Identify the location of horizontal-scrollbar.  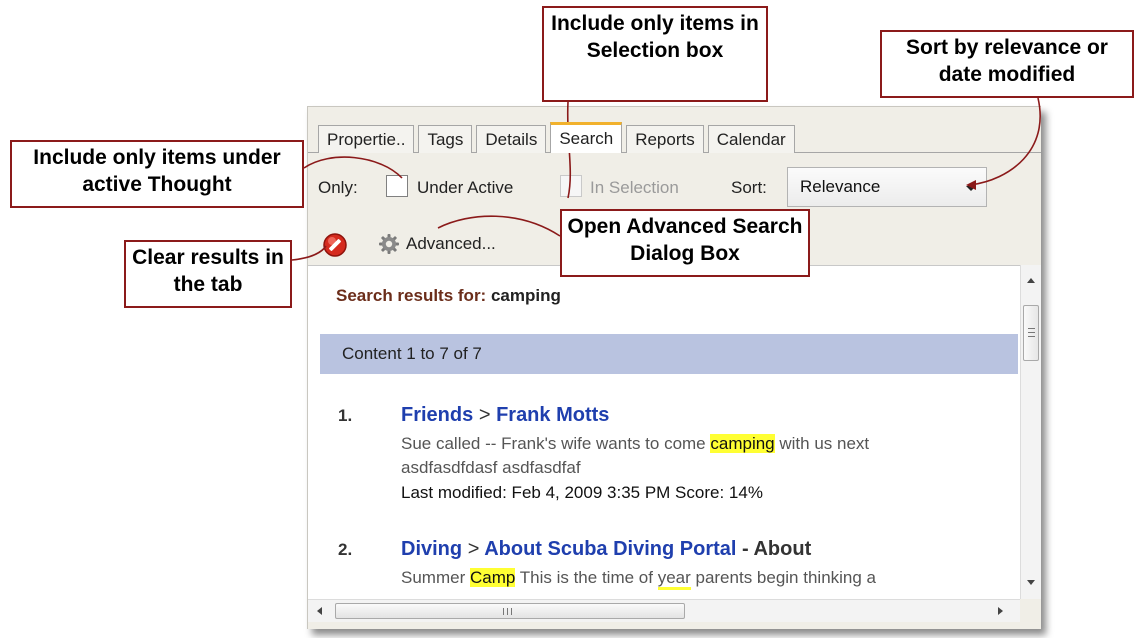
(664, 610).